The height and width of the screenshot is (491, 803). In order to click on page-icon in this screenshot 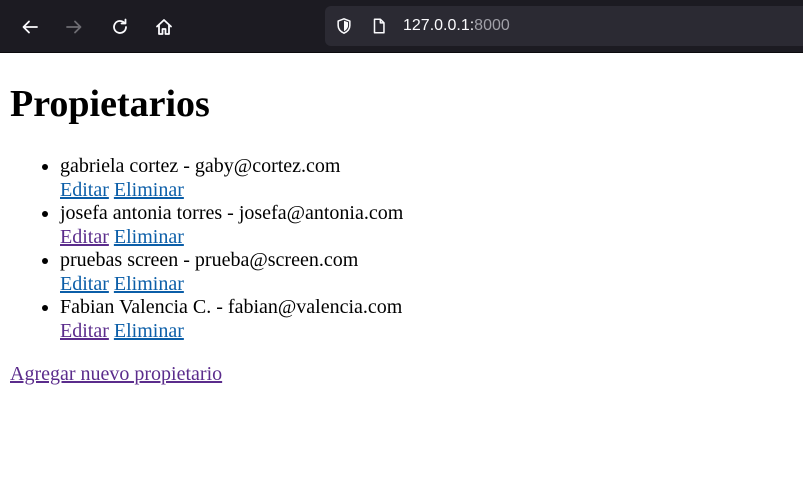, I will do `click(379, 26)`.